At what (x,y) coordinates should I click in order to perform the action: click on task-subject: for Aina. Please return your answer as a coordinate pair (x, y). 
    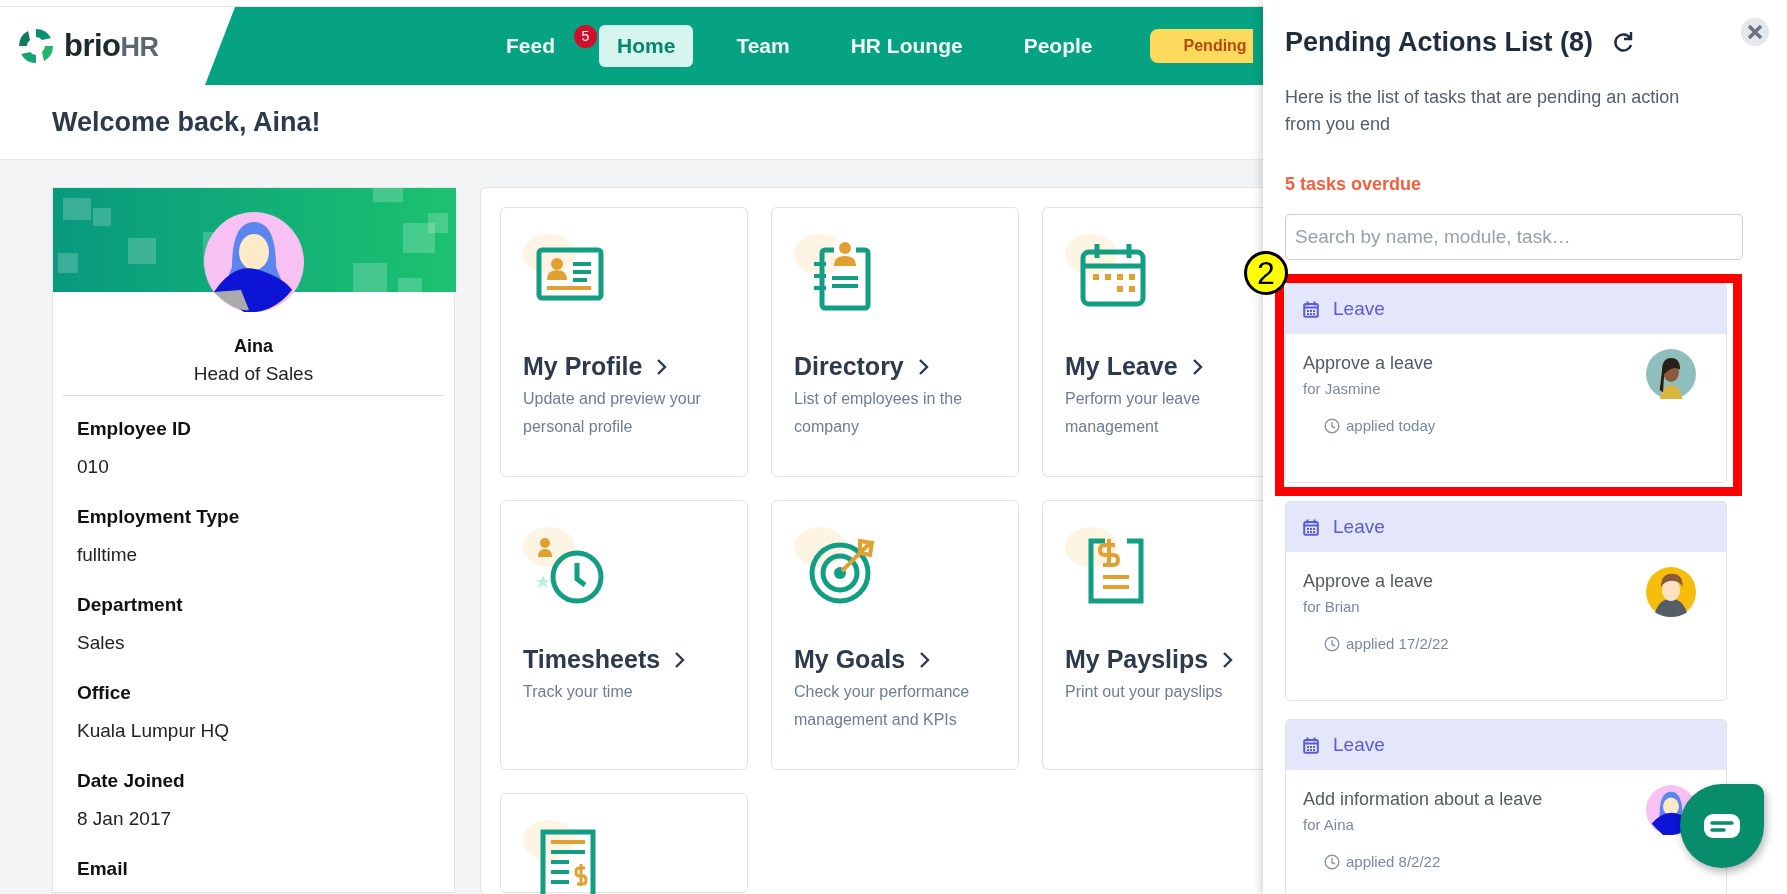
    Looking at the image, I should click on (1329, 824).